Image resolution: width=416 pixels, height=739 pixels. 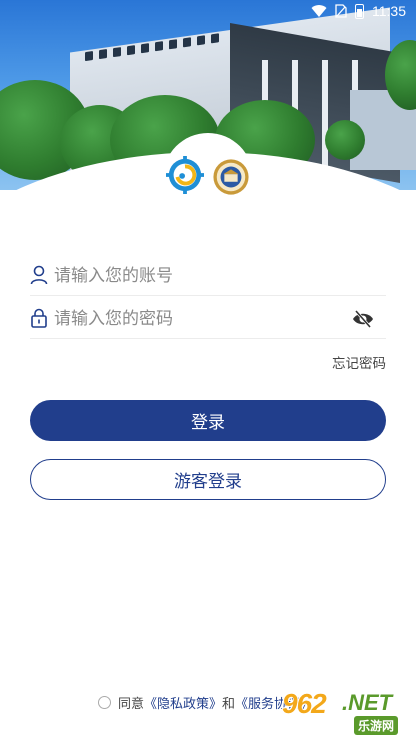 What do you see at coordinates (39, 318) in the screenshot?
I see `lock-icon` at bounding box center [39, 318].